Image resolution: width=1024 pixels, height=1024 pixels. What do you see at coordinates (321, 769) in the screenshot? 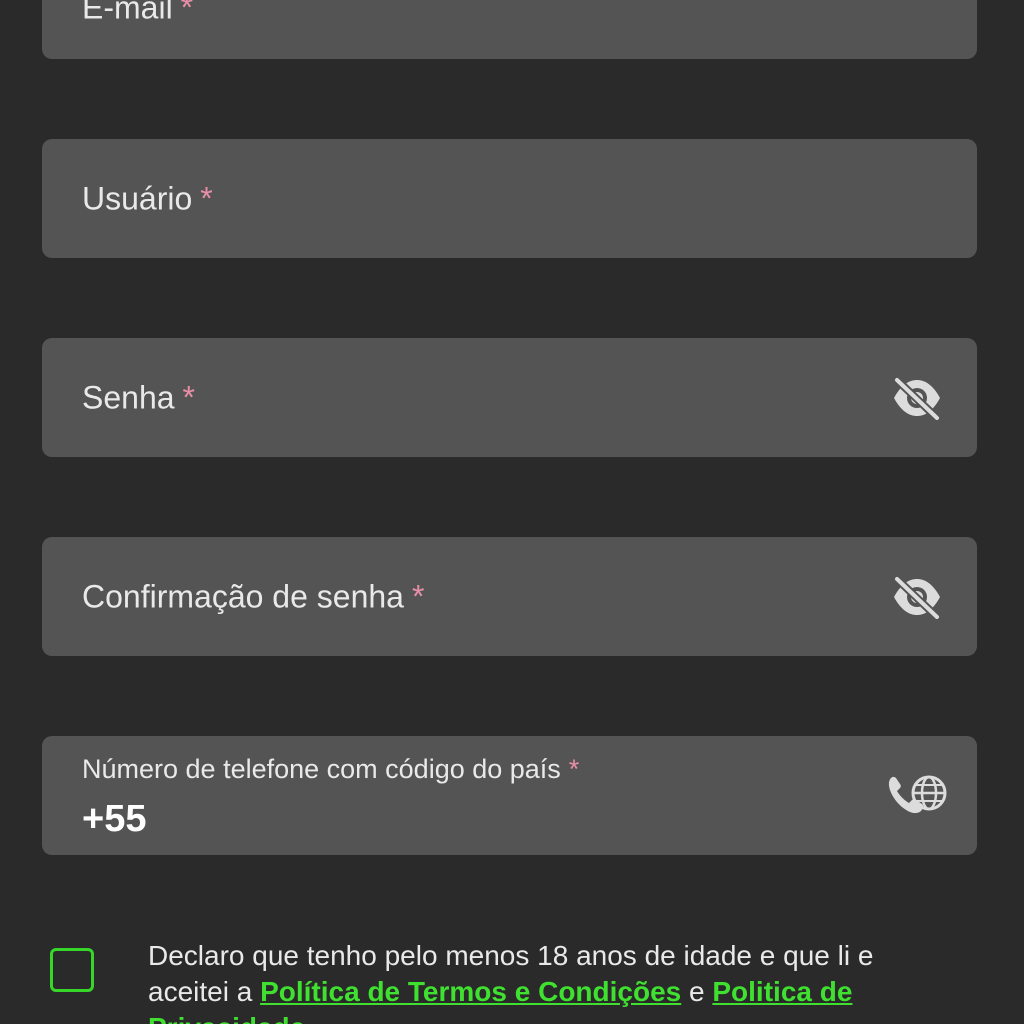
I see `phone-label-text: Número de telefone com código do país` at bounding box center [321, 769].